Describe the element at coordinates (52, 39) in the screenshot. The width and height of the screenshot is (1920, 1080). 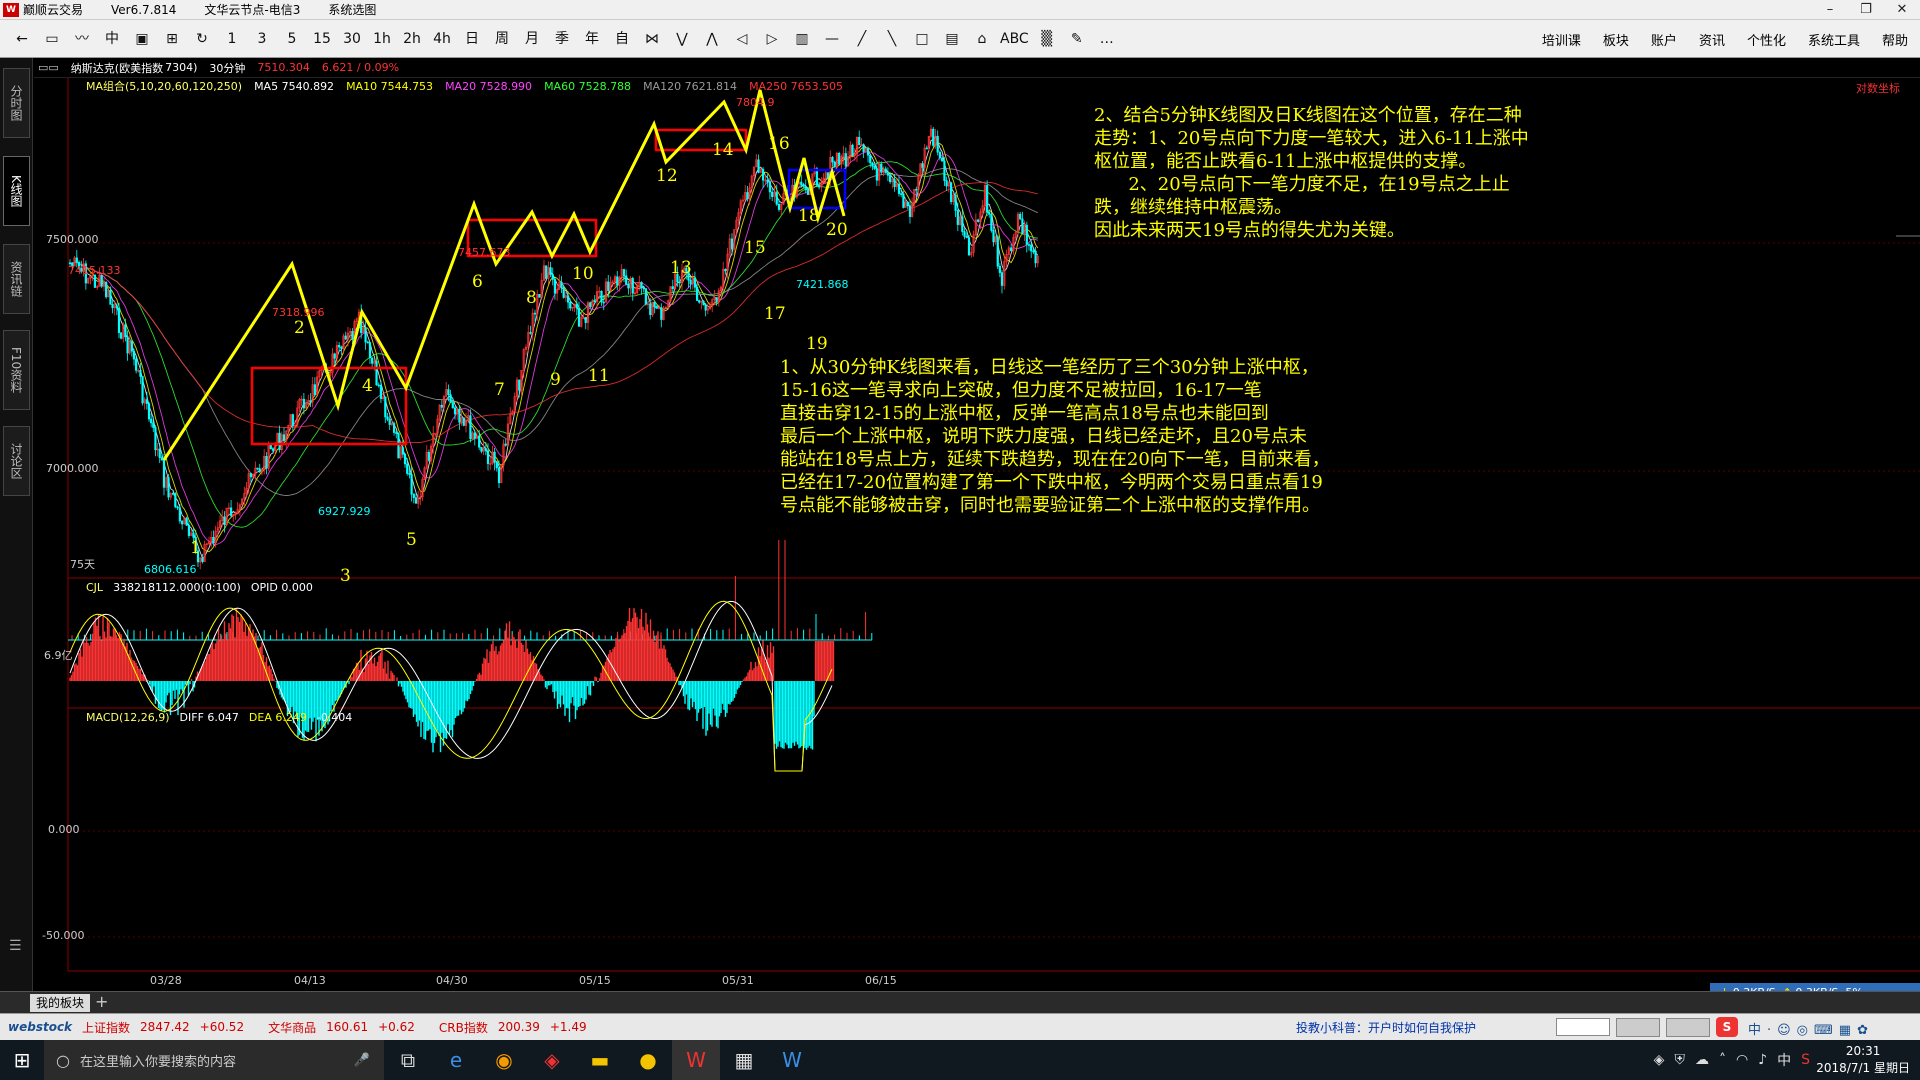
I see `toolbar-button: ▭` at that location.